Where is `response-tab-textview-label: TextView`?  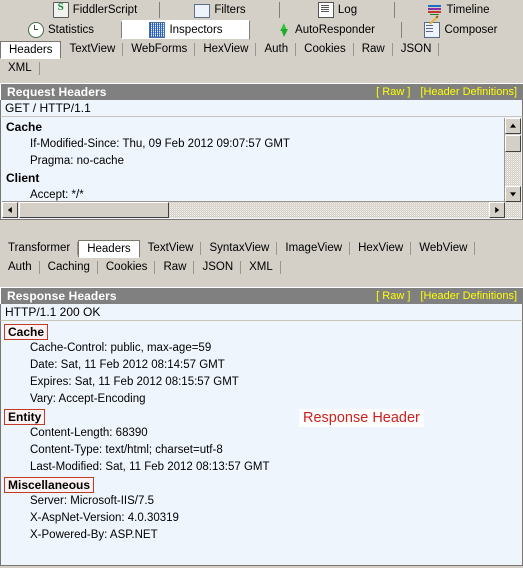 response-tab-textview-label: TextView is located at coordinates (170, 248).